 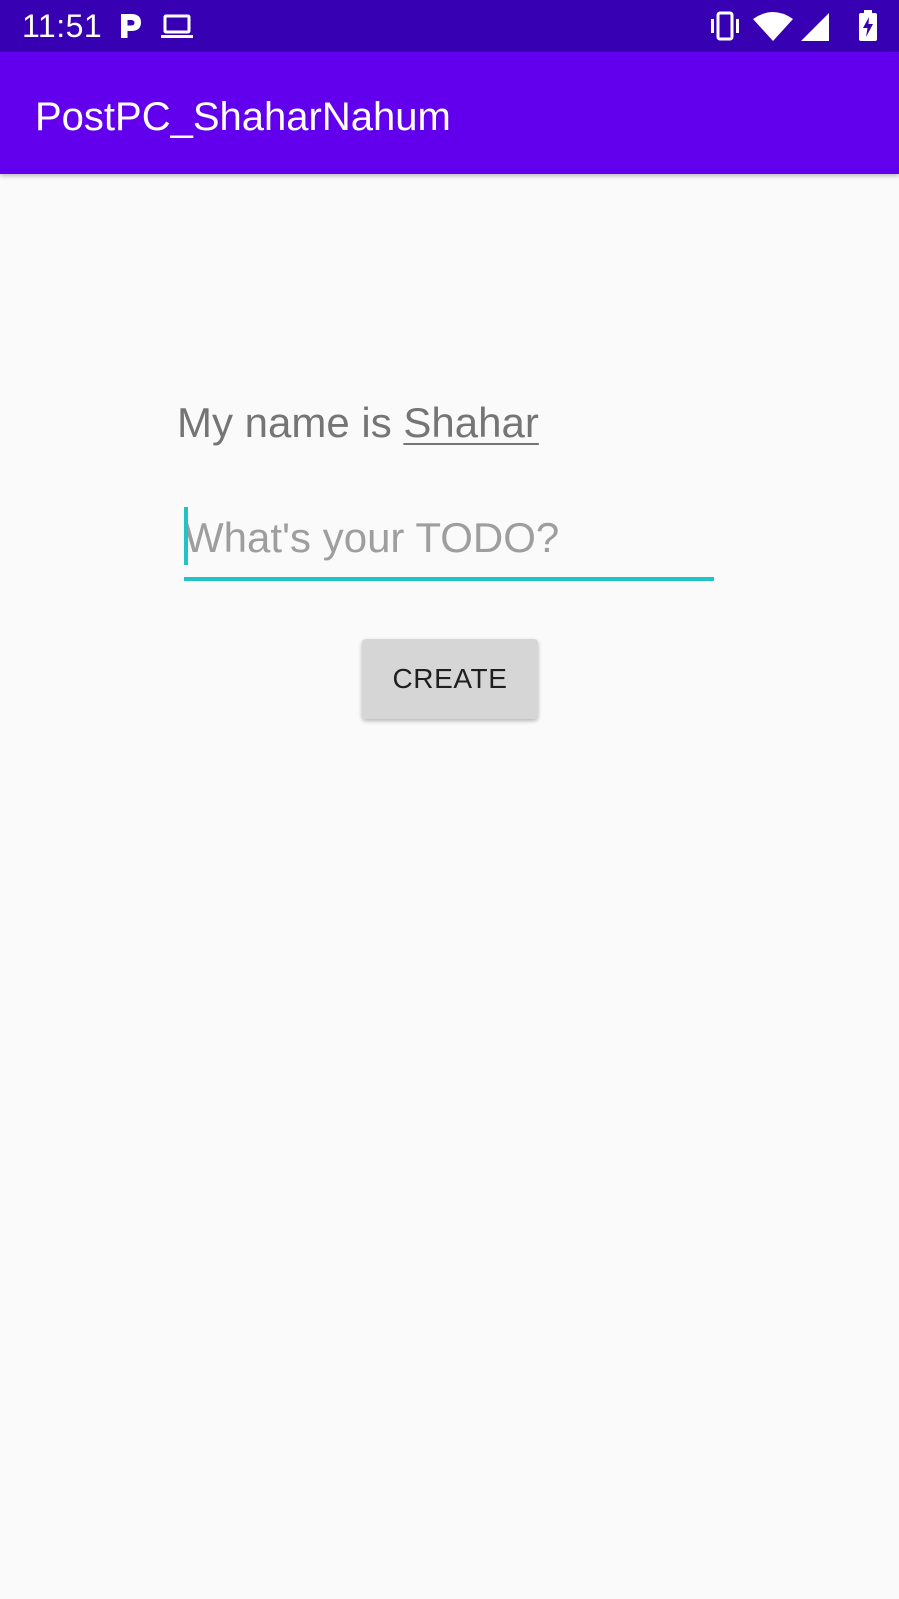 I want to click on parking-p-icon, so click(x=131, y=26).